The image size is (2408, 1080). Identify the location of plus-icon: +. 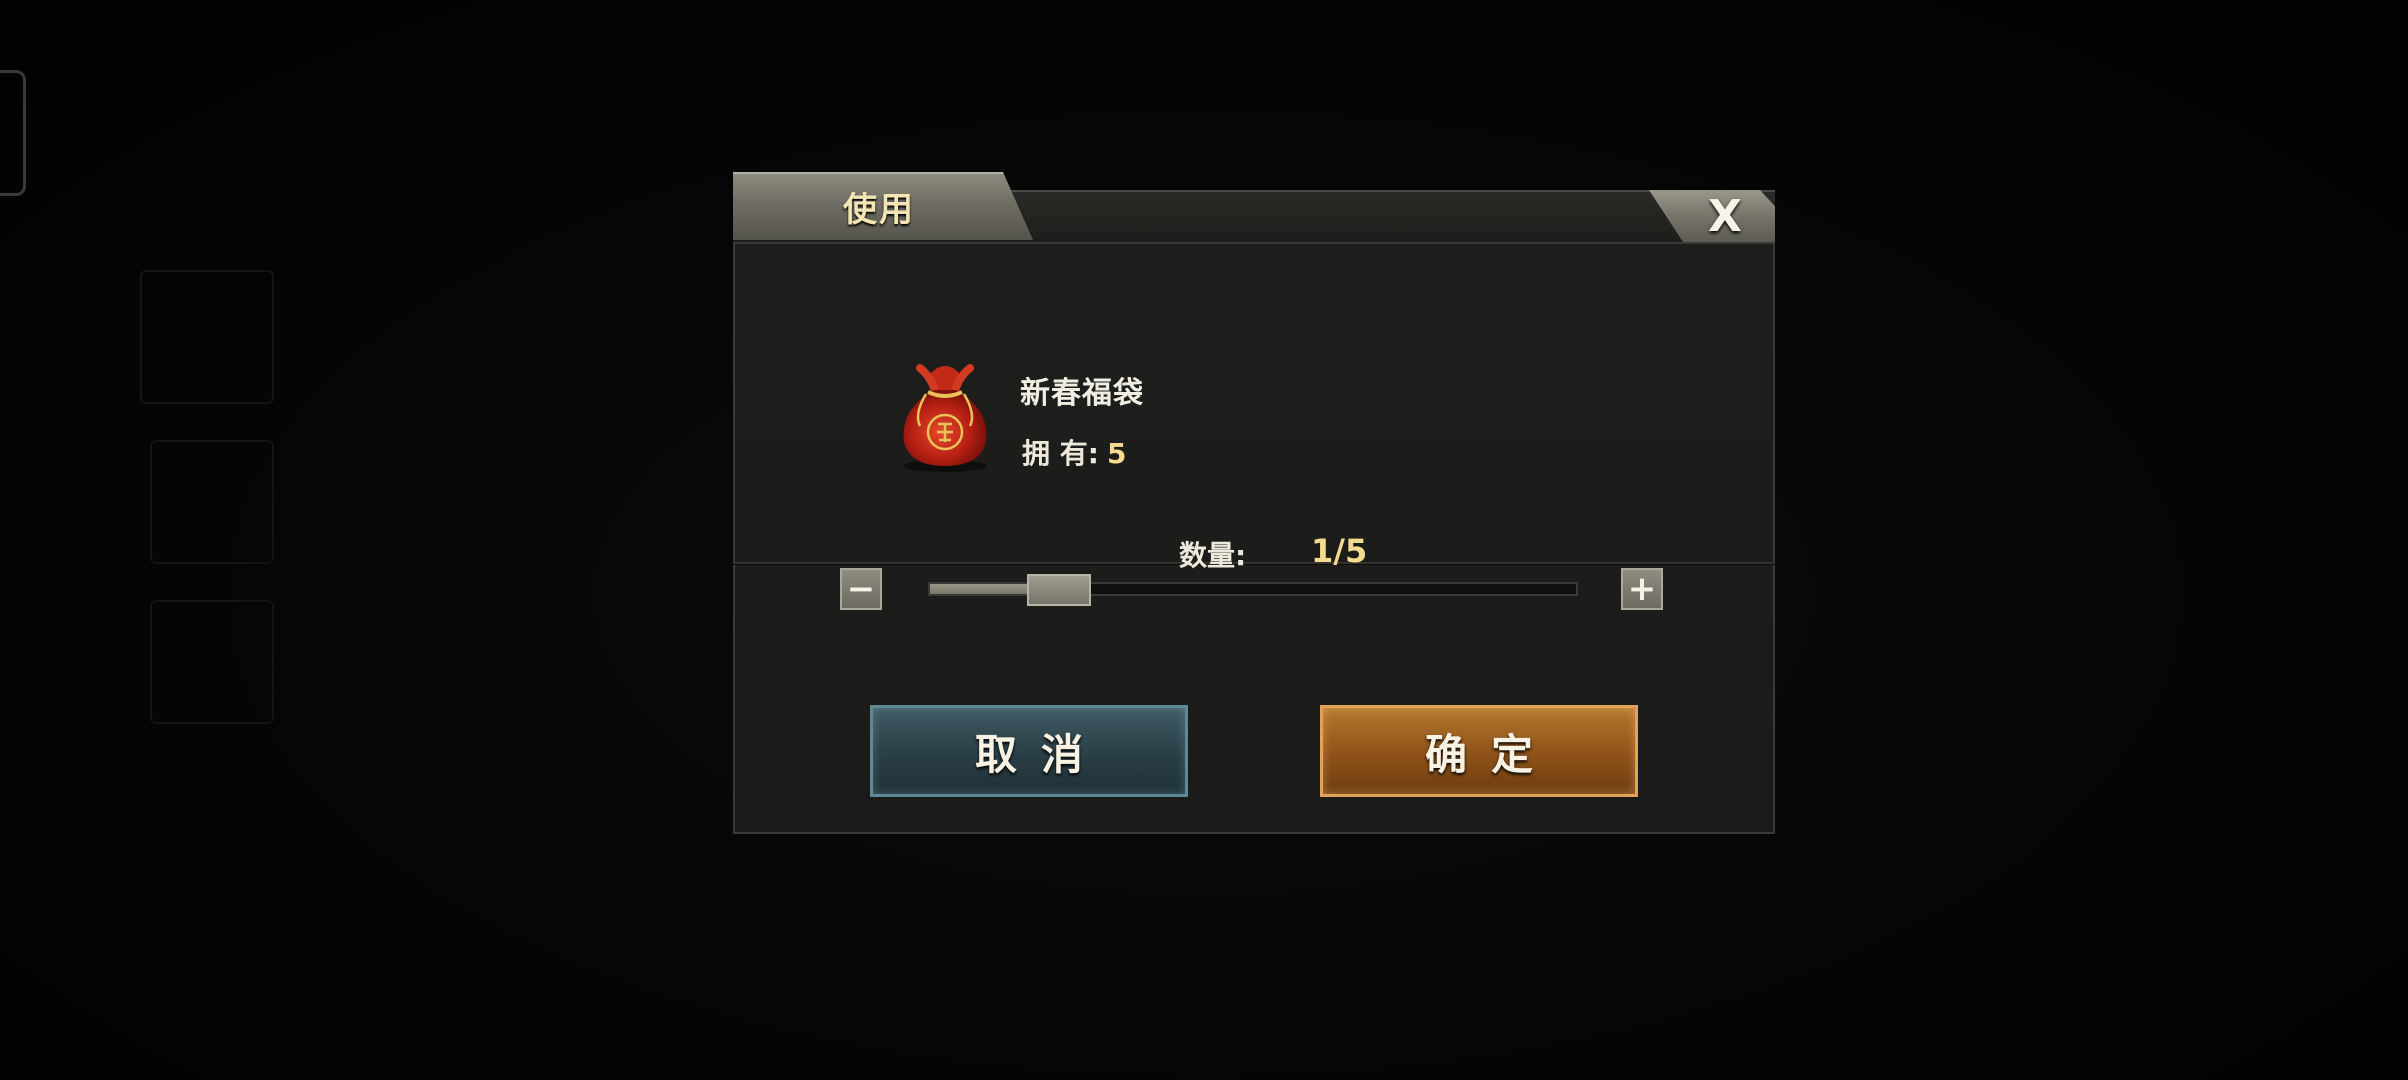
(1642, 589).